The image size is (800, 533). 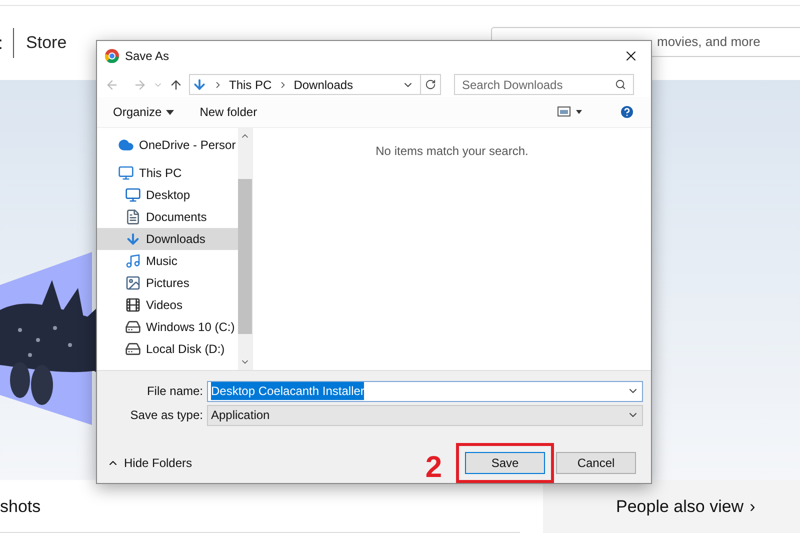 What do you see at coordinates (167, 283) in the screenshot?
I see `folder-tree-item: Pictures` at bounding box center [167, 283].